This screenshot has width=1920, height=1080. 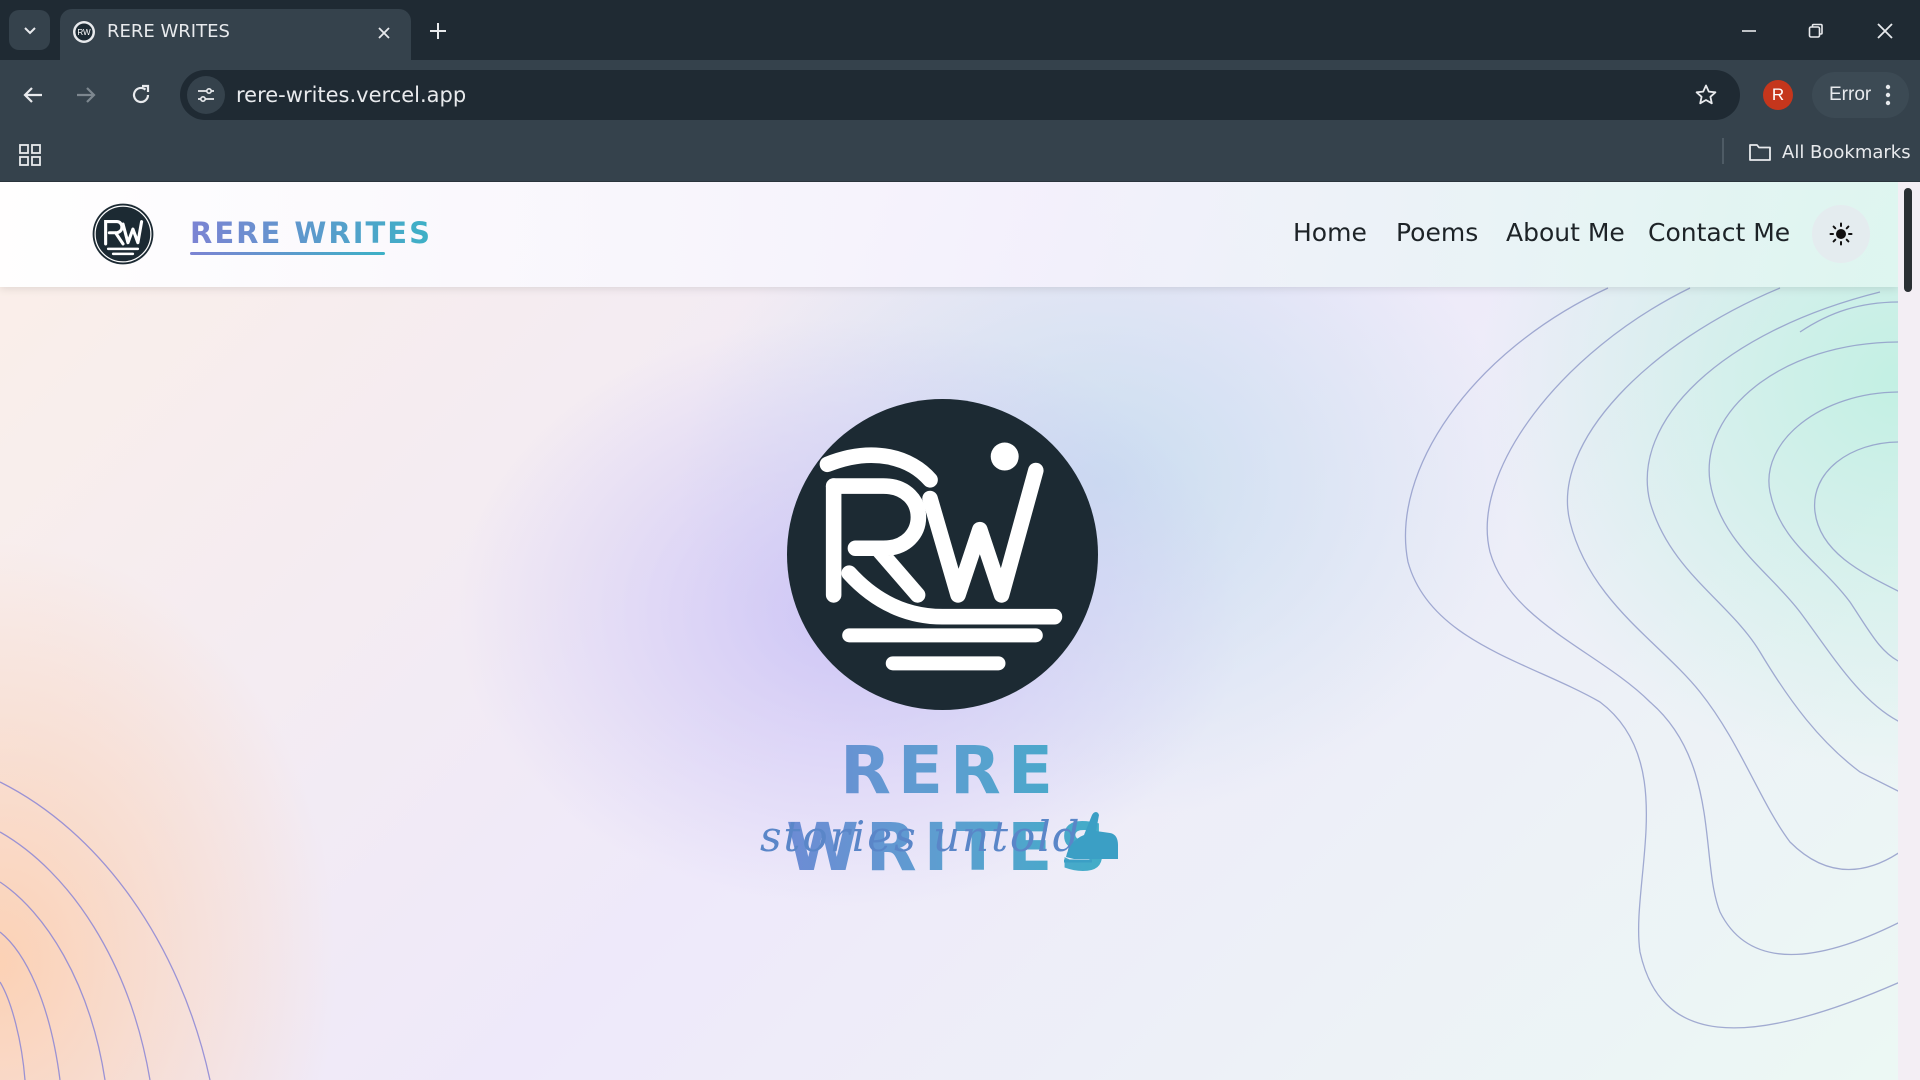 What do you see at coordinates (30, 155) in the screenshot?
I see `apps-grid-icon` at bounding box center [30, 155].